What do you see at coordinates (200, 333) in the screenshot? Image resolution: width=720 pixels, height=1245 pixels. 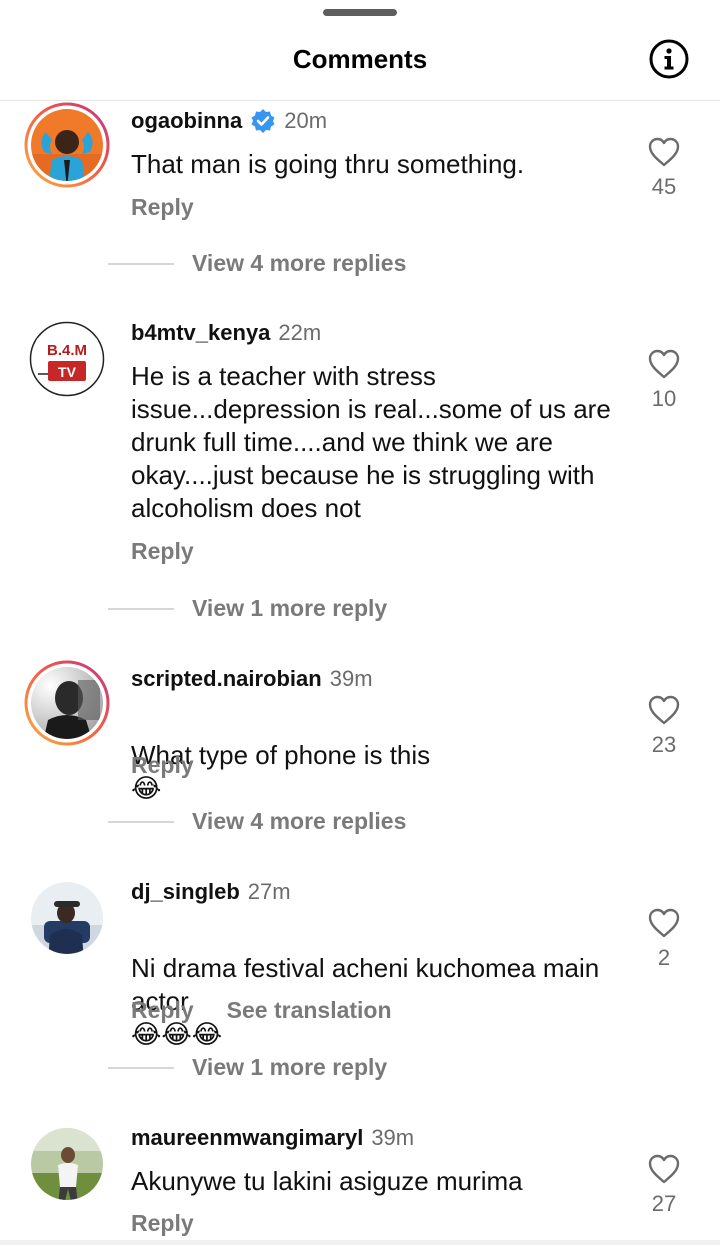 I see `username: b4mtv_kenya` at bounding box center [200, 333].